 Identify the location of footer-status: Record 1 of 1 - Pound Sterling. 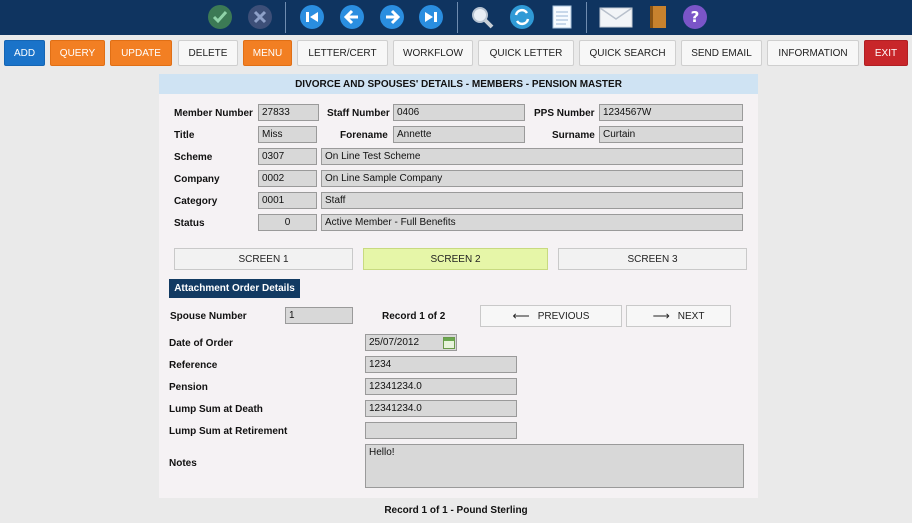
(456, 510).